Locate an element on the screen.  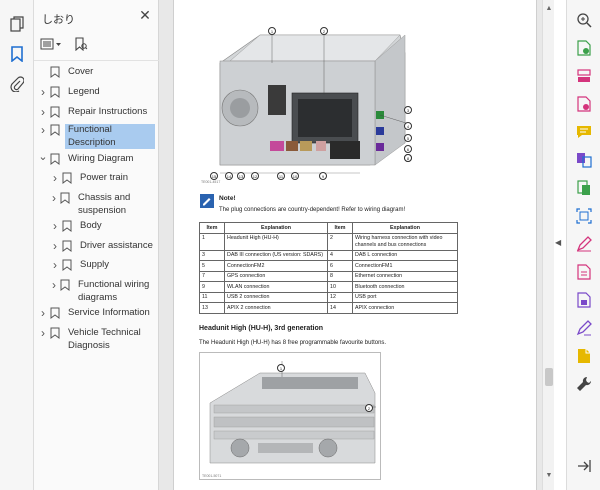
right-toolbar is located at coordinates (583, 245).